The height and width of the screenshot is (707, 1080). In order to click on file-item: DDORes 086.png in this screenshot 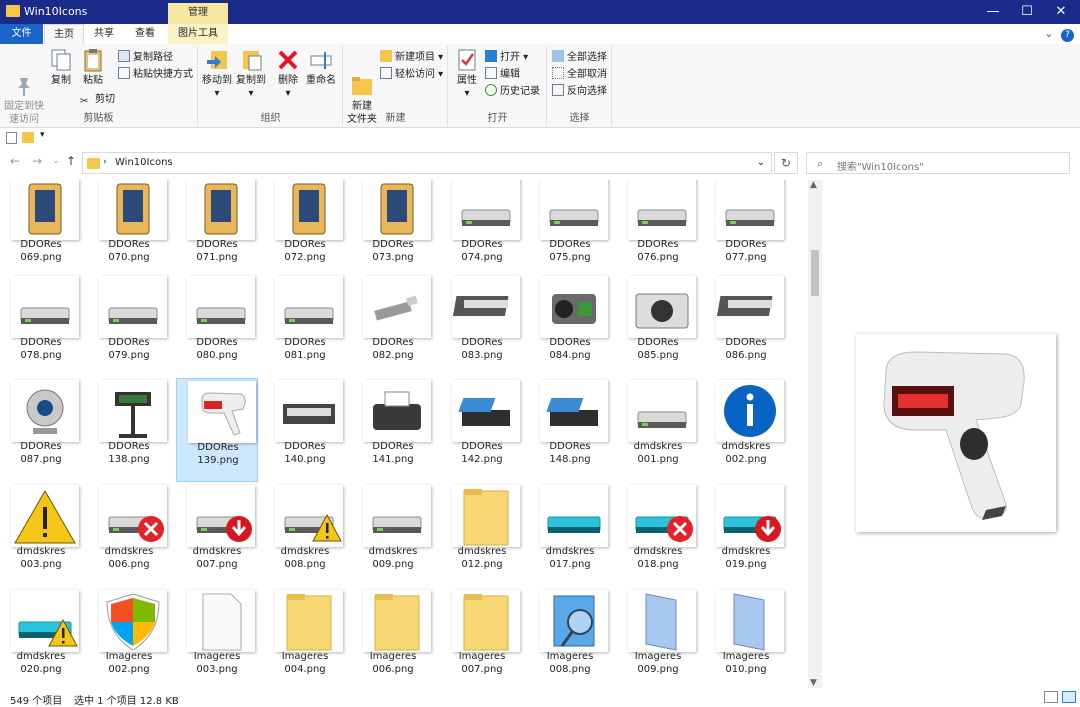, I will do `click(746, 326)`.